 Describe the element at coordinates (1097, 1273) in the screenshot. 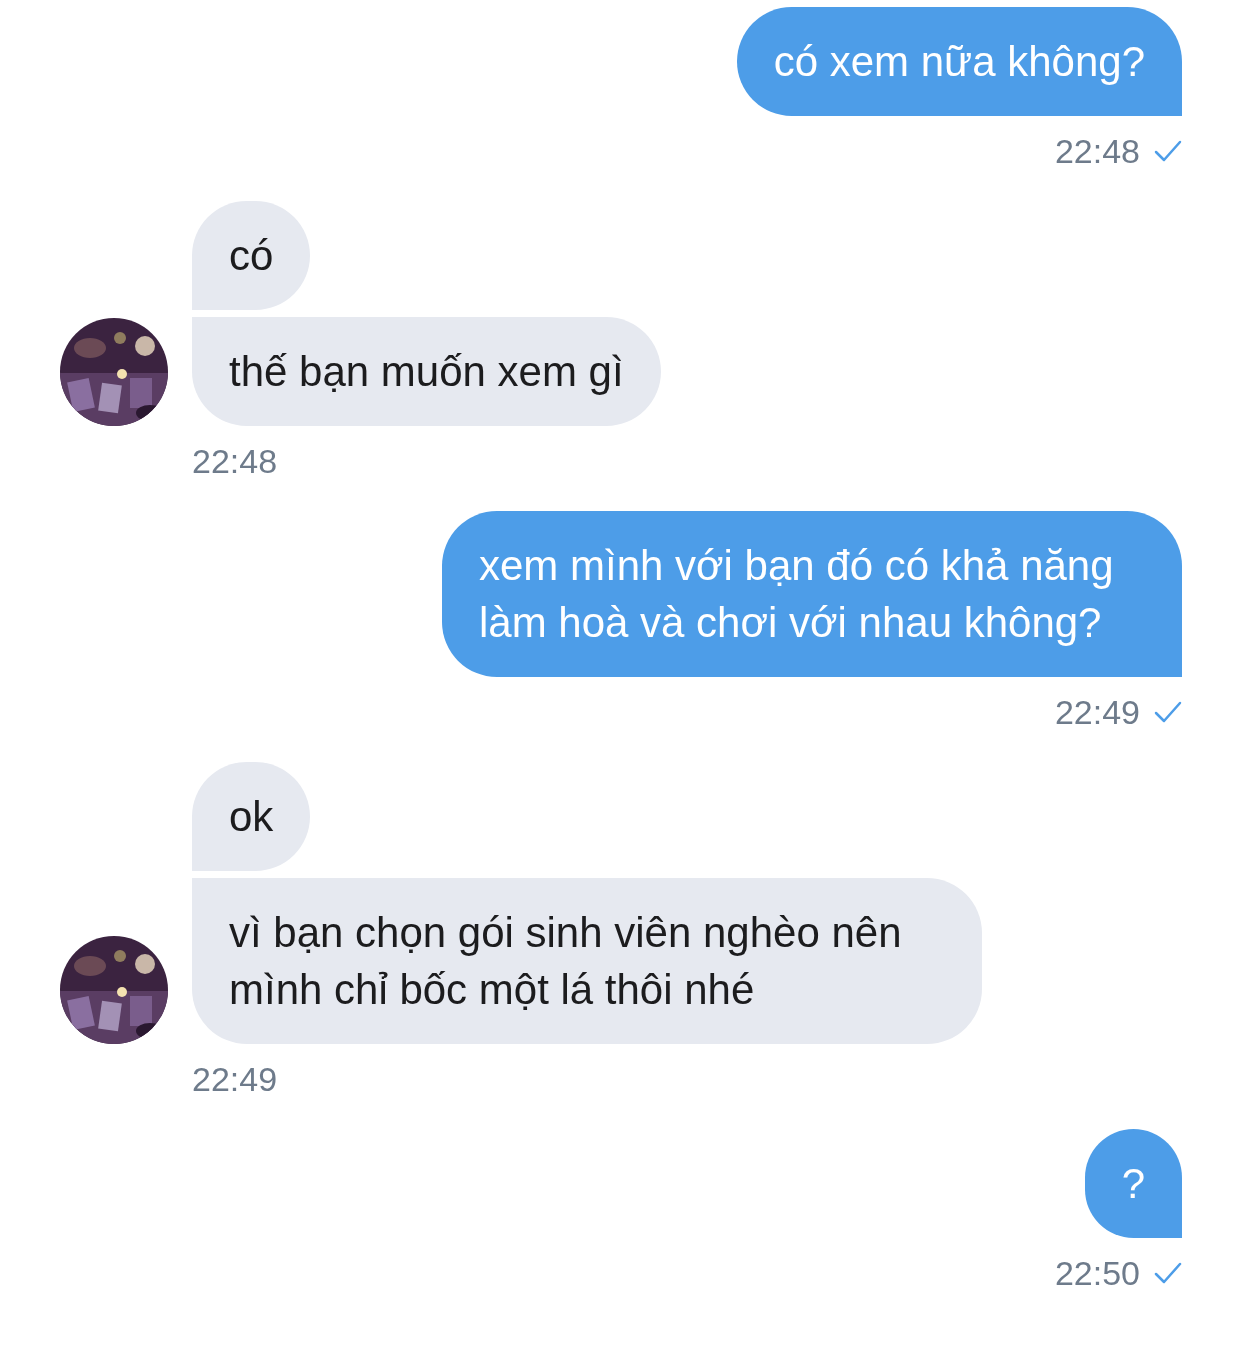

I see `message-time: 22:50` at that location.